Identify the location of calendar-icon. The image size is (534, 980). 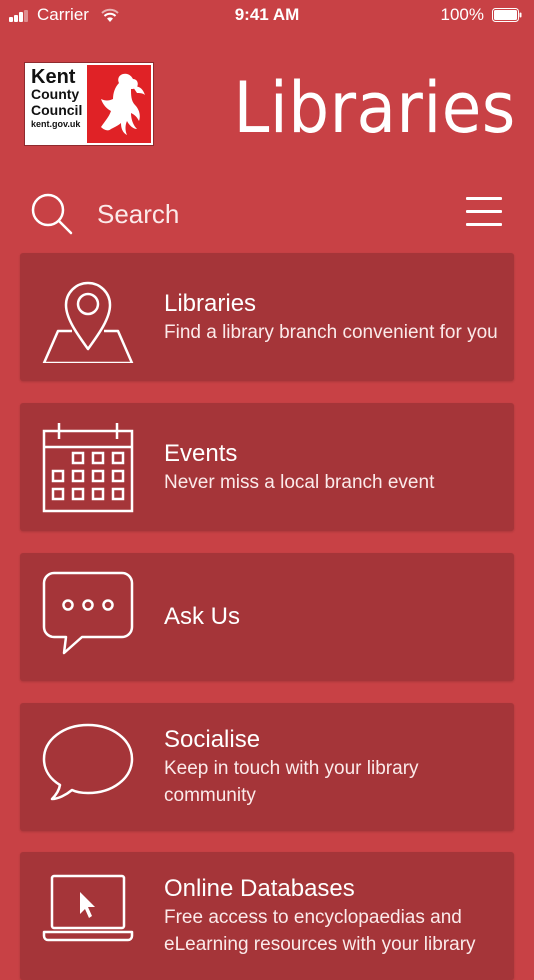
(88, 468).